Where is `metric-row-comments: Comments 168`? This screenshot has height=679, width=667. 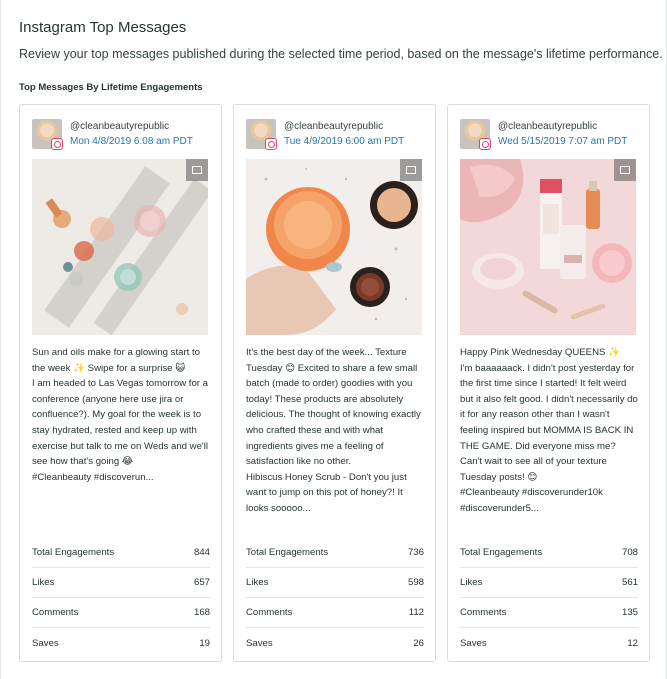 metric-row-comments: Comments 168 is located at coordinates (121, 613).